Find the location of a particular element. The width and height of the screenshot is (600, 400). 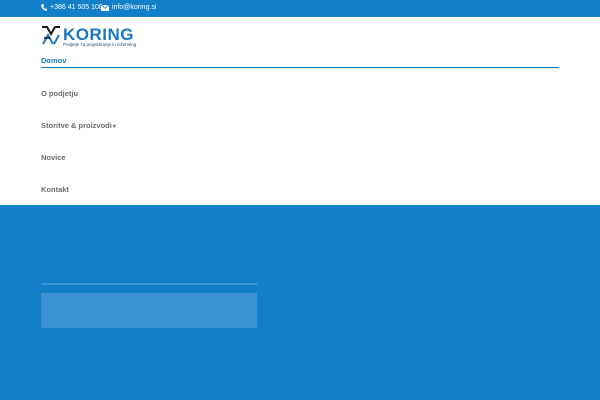

nav-active-underline is located at coordinates (300, 67).